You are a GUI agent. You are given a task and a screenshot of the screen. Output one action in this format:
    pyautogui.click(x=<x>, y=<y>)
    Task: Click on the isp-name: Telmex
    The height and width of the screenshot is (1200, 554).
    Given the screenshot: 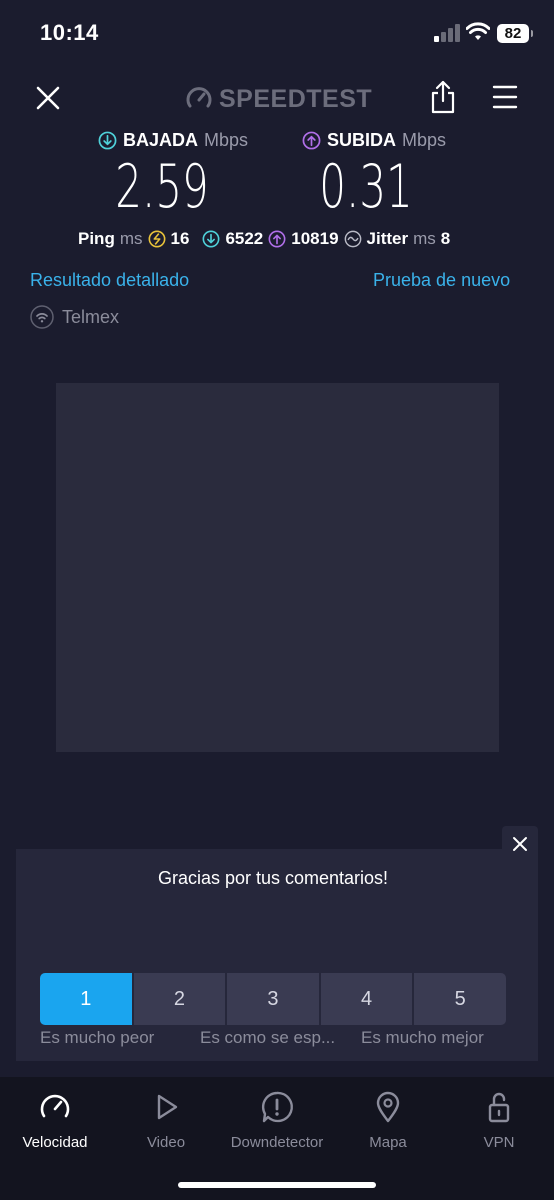 What is the action you would take?
    pyautogui.click(x=91, y=316)
    